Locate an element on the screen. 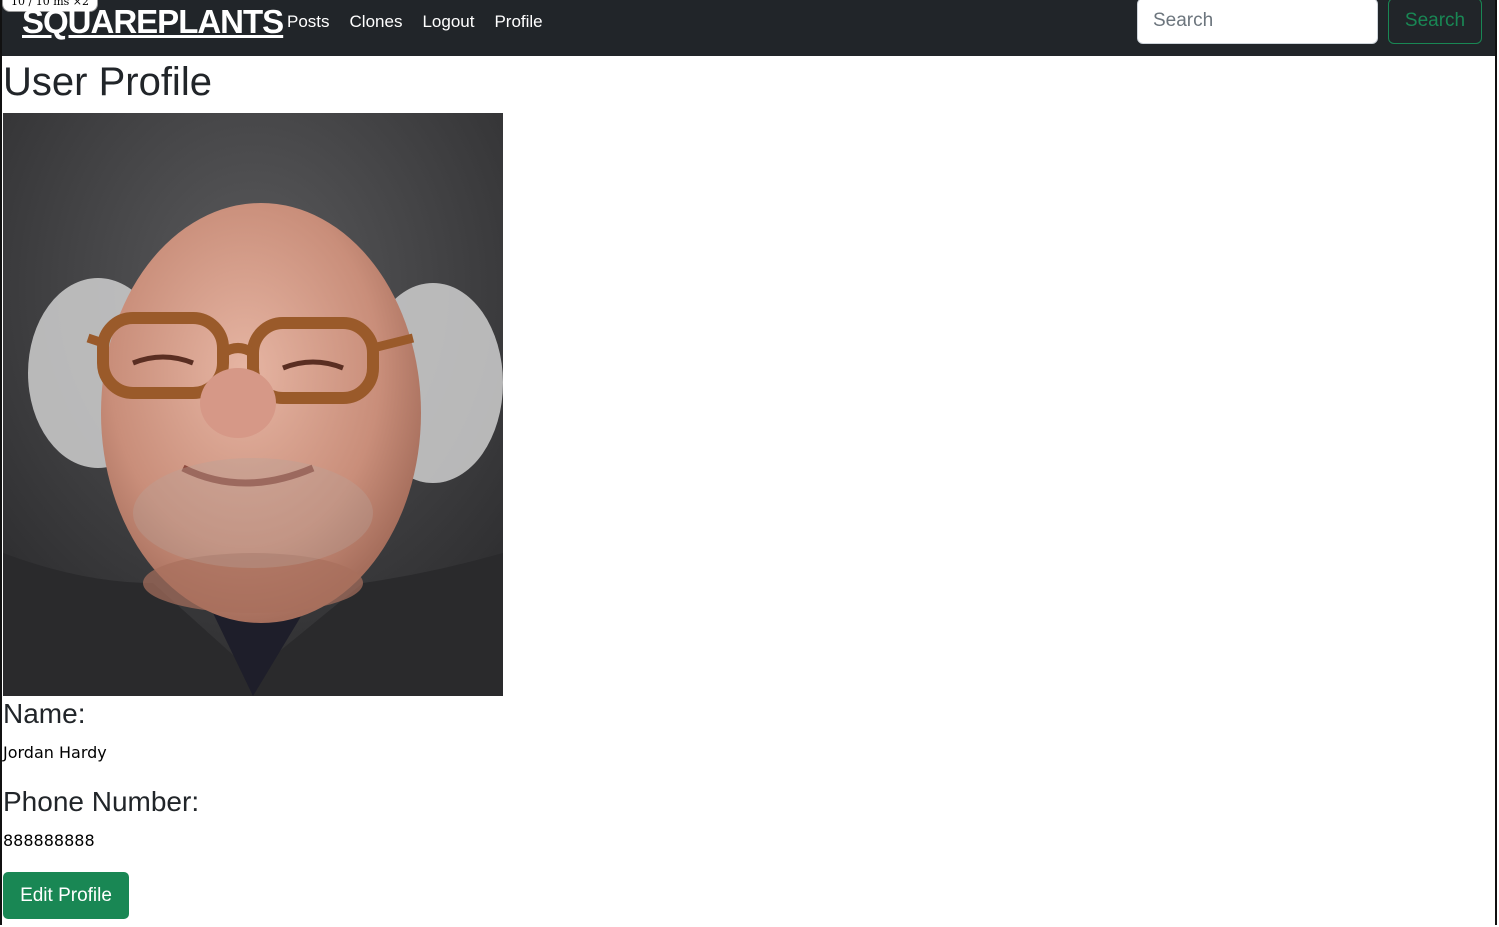 The image size is (1499, 927). nav-link-profile: Profile is located at coordinates (518, 22).